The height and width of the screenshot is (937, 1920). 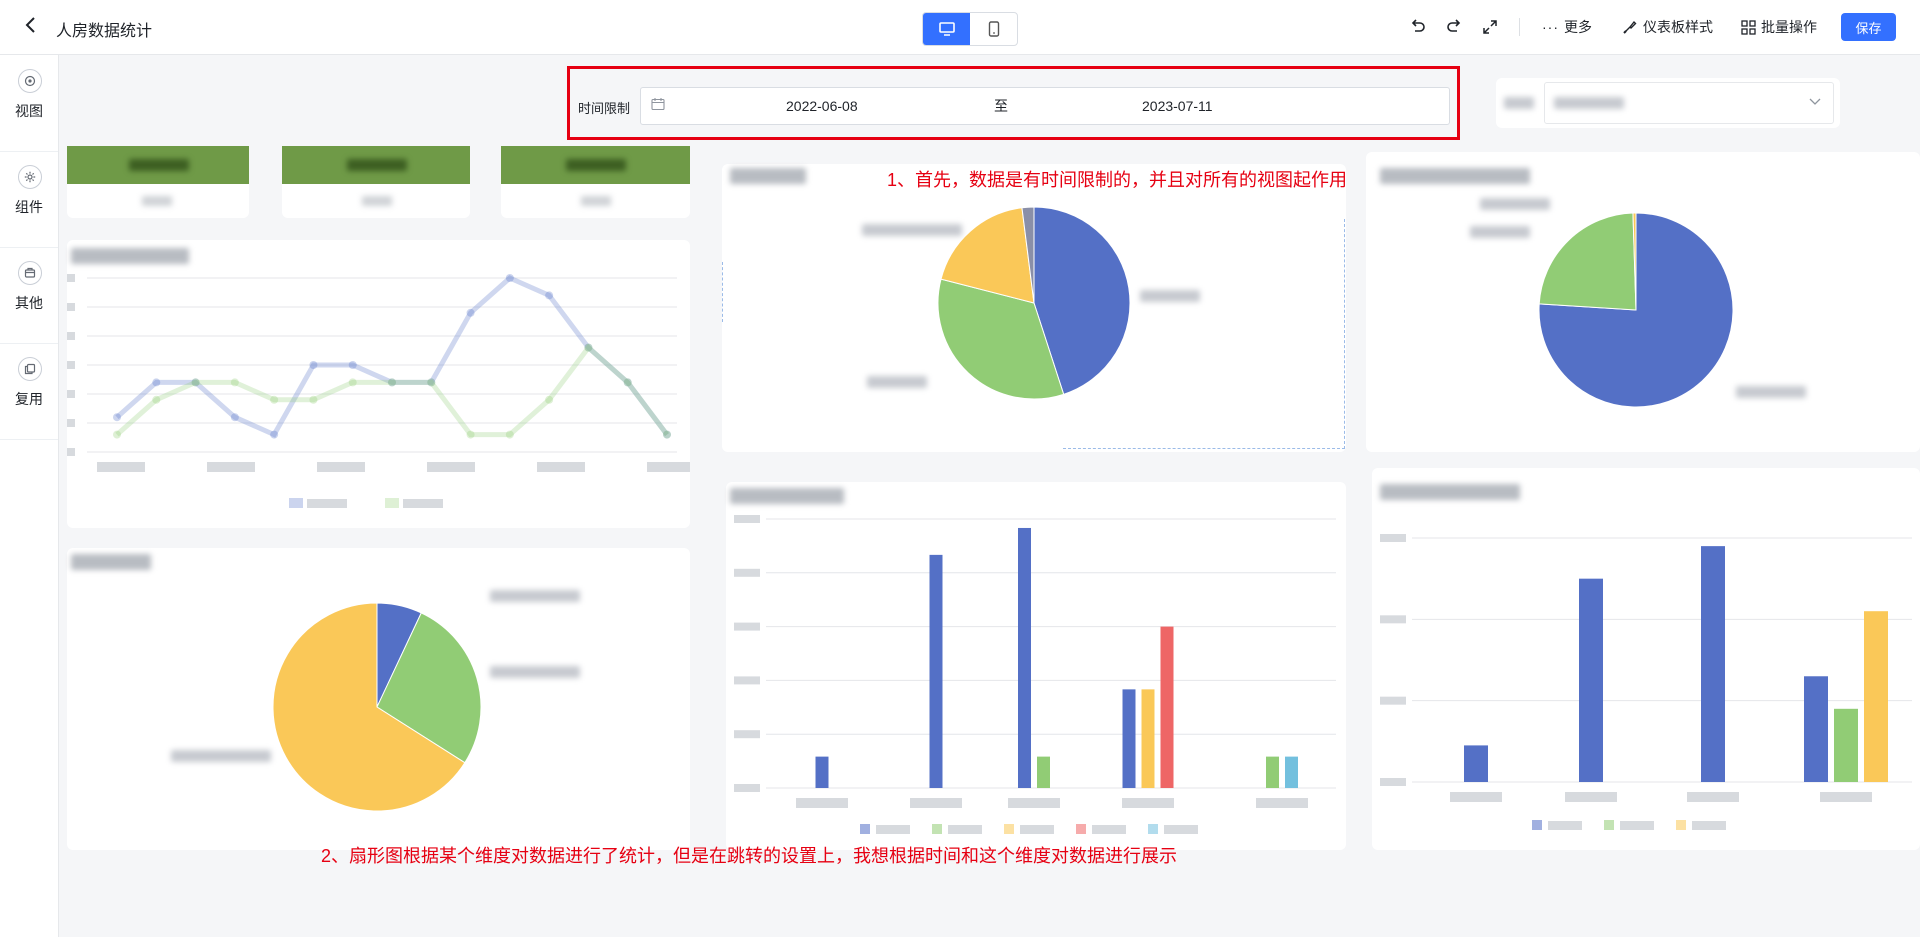 I want to click on save-button: 保存, so click(x=1868, y=27).